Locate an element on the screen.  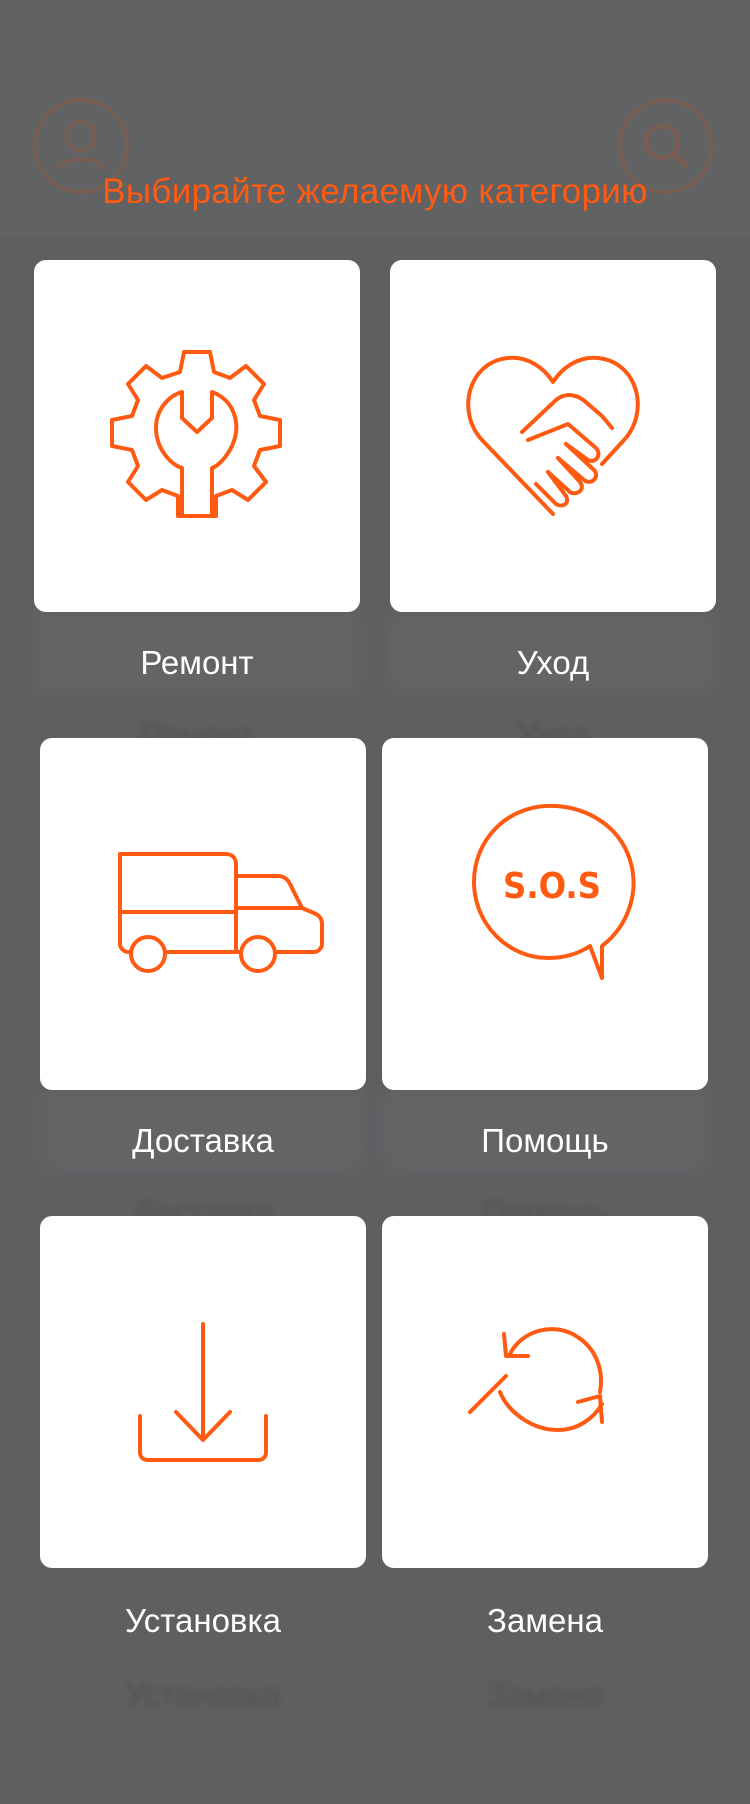
sos-text: S.O.S is located at coordinates (552, 886).